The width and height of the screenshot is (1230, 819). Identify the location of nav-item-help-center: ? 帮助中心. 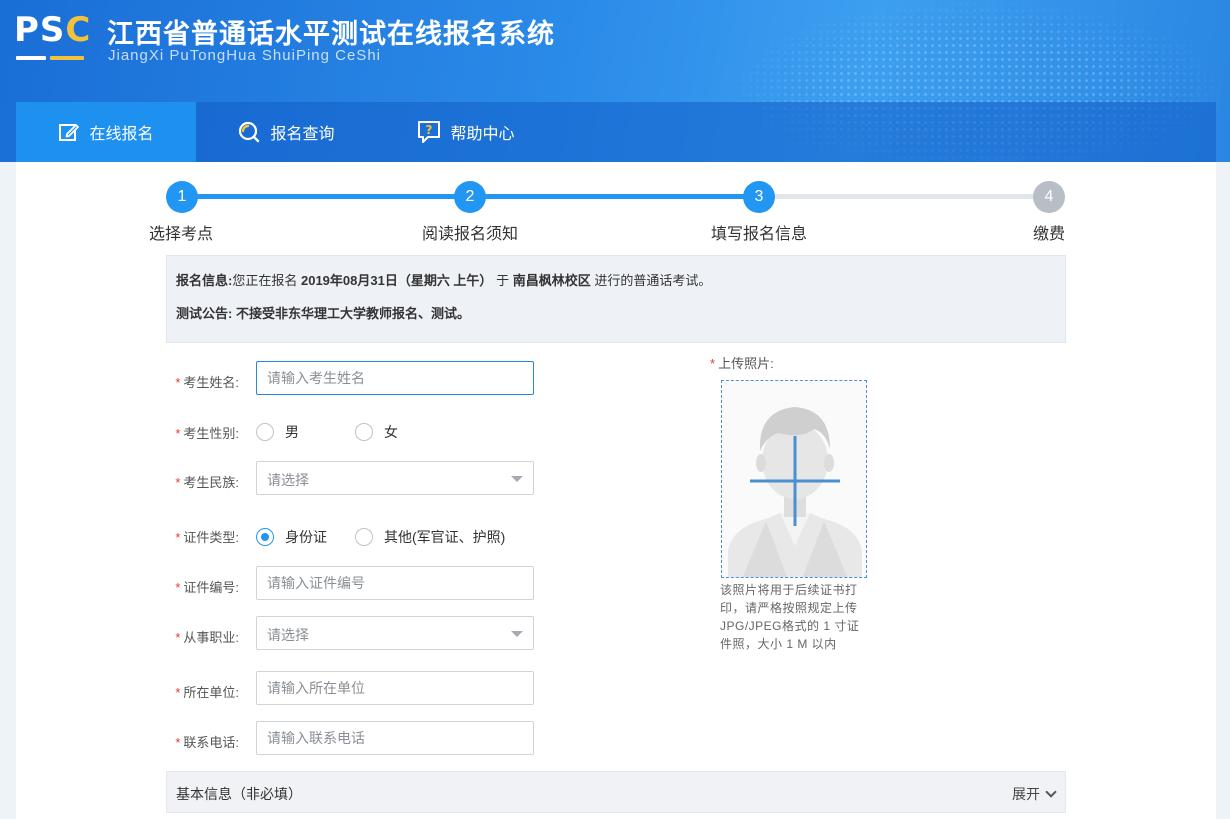
(466, 132).